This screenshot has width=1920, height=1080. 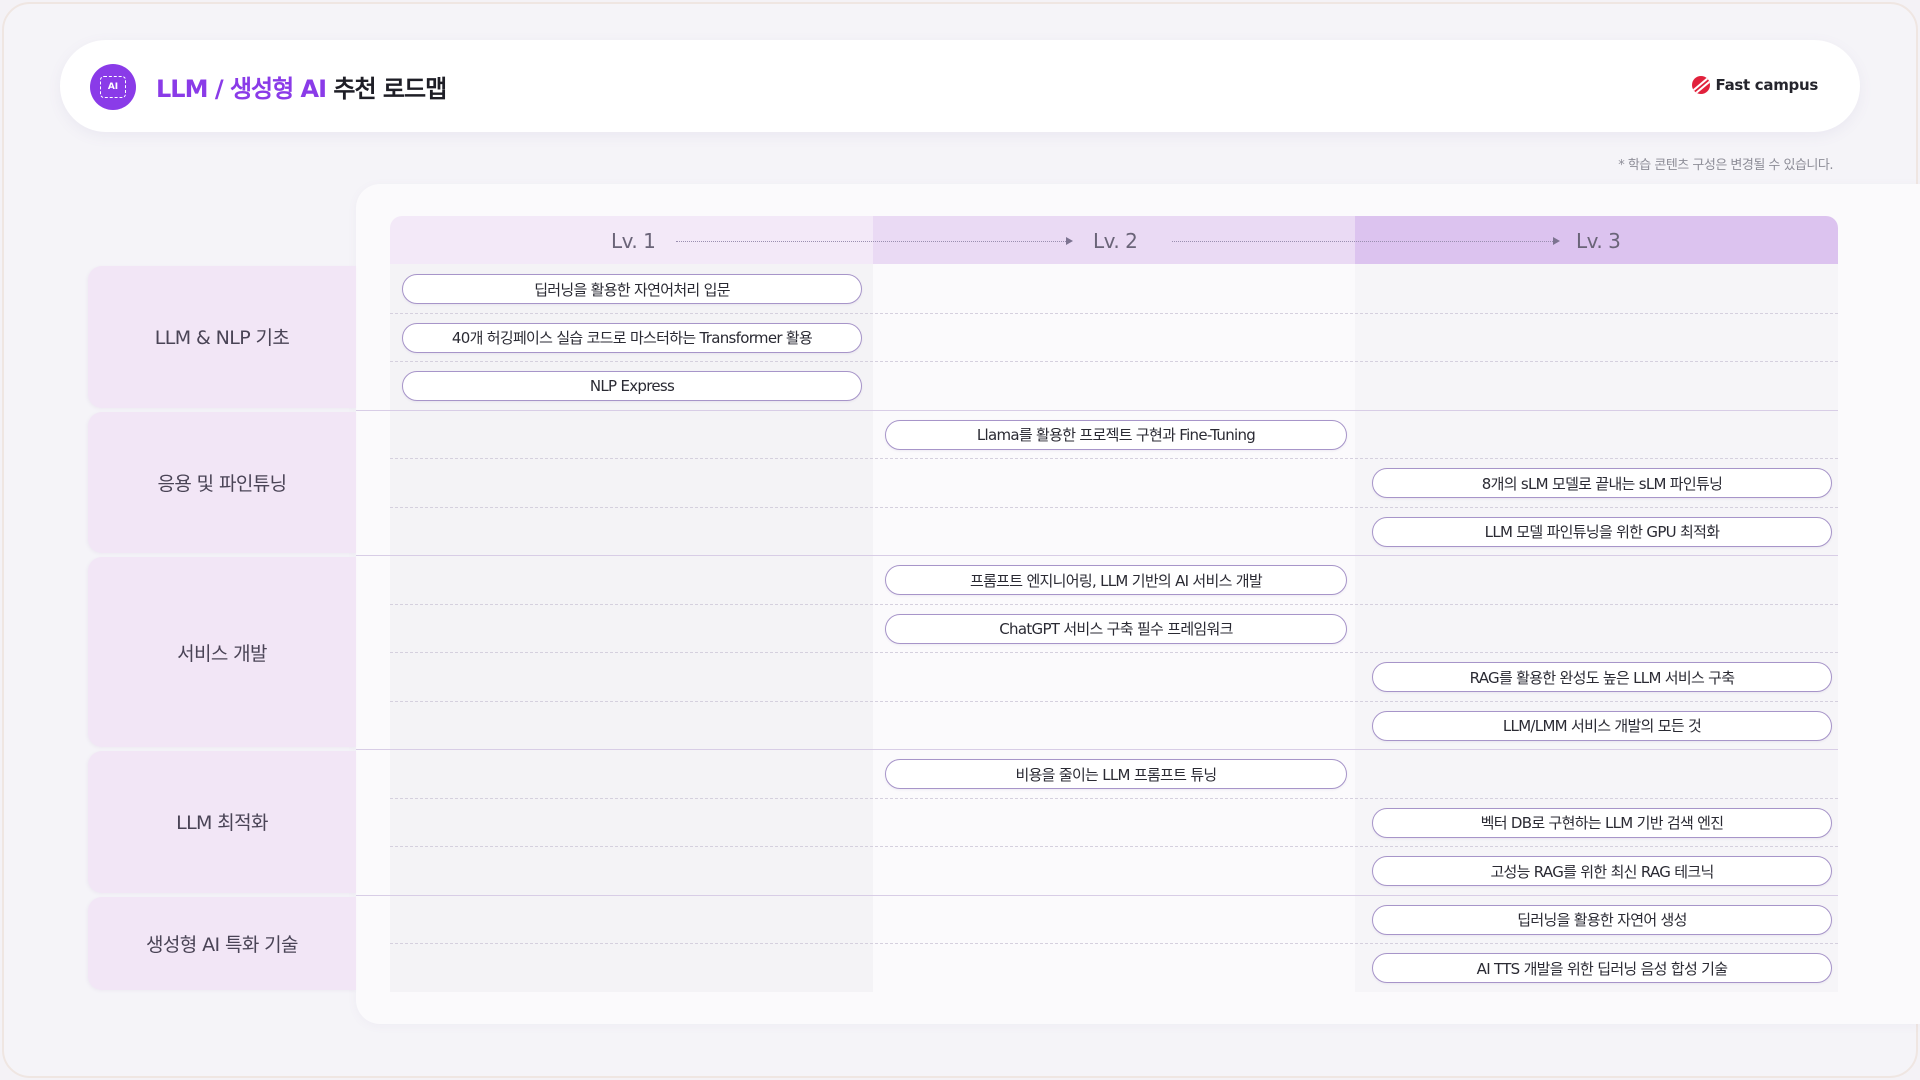 I want to click on course-pill: 비용을 줄이는 LLM 프롬프트 튜닝, so click(x=1116, y=774).